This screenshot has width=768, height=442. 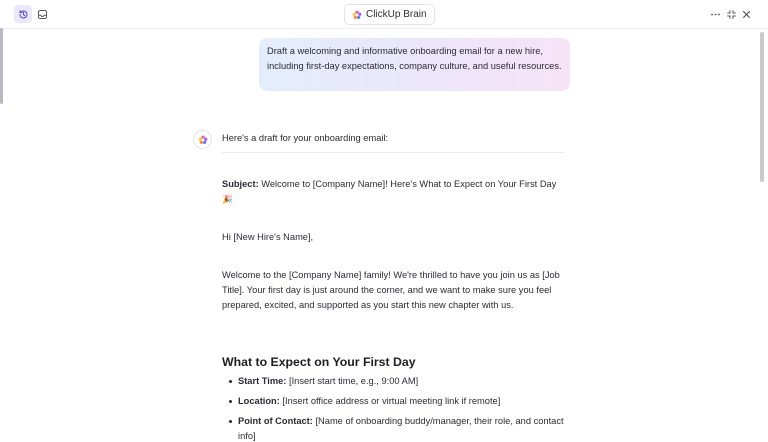 I want to click on panel-header: ClickUp Brain, so click(x=384, y=14).